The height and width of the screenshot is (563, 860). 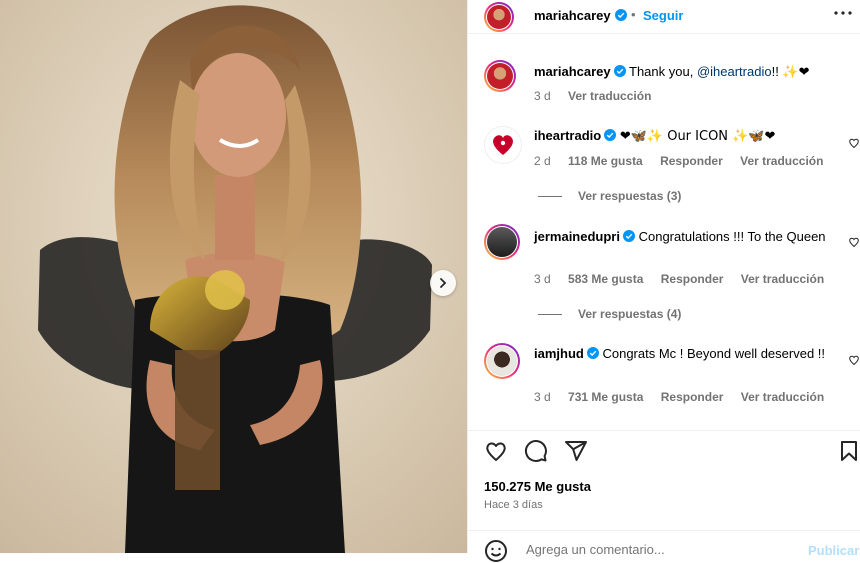 I want to click on iheartradio-logo-icon, so click(x=503, y=145).